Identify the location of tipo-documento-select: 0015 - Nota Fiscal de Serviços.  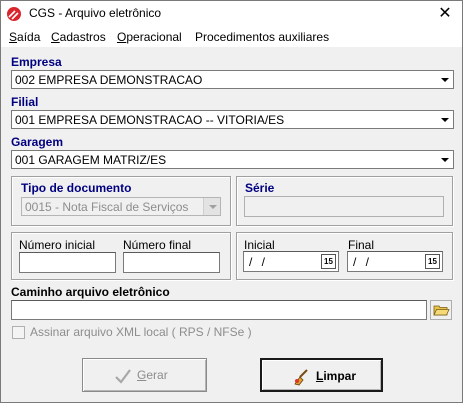
(121, 206).